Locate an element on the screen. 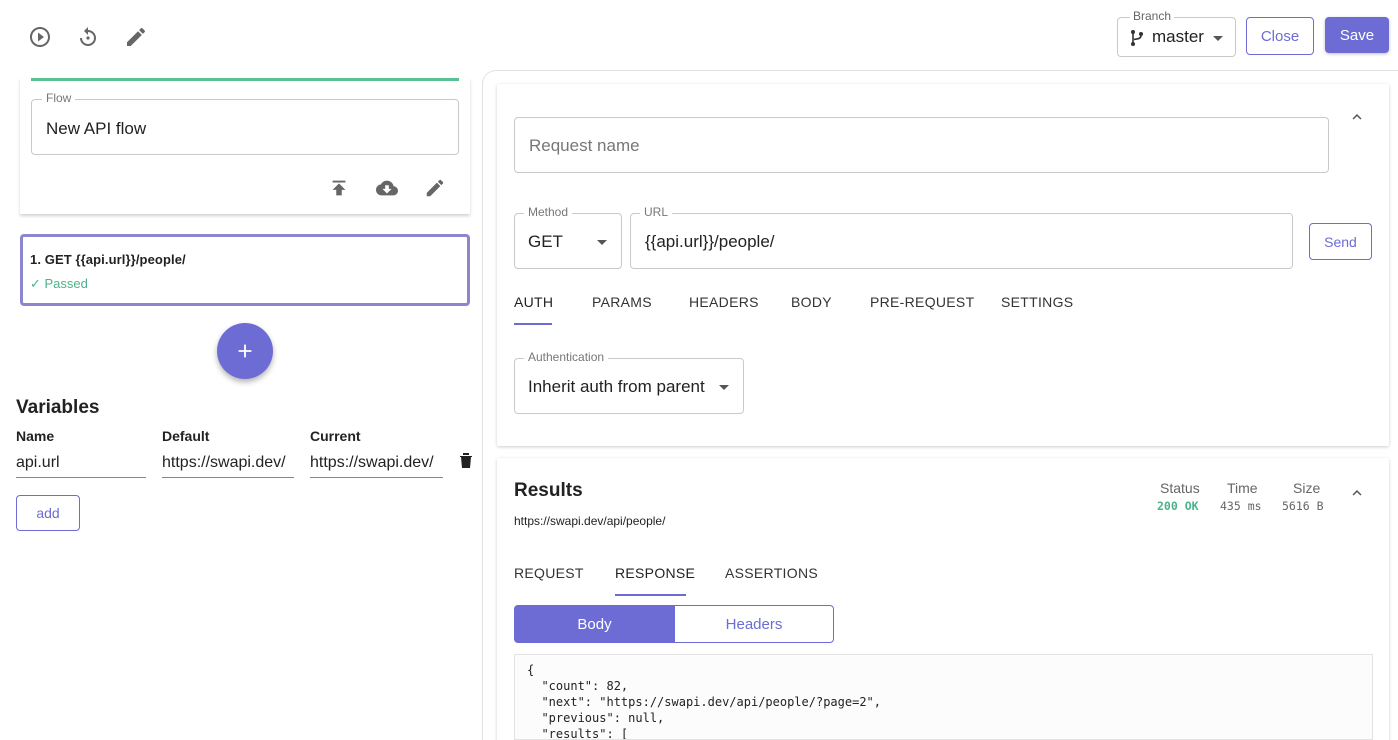 This screenshot has width=1398, height=740. var-header-name: Name is located at coordinates (35, 436).